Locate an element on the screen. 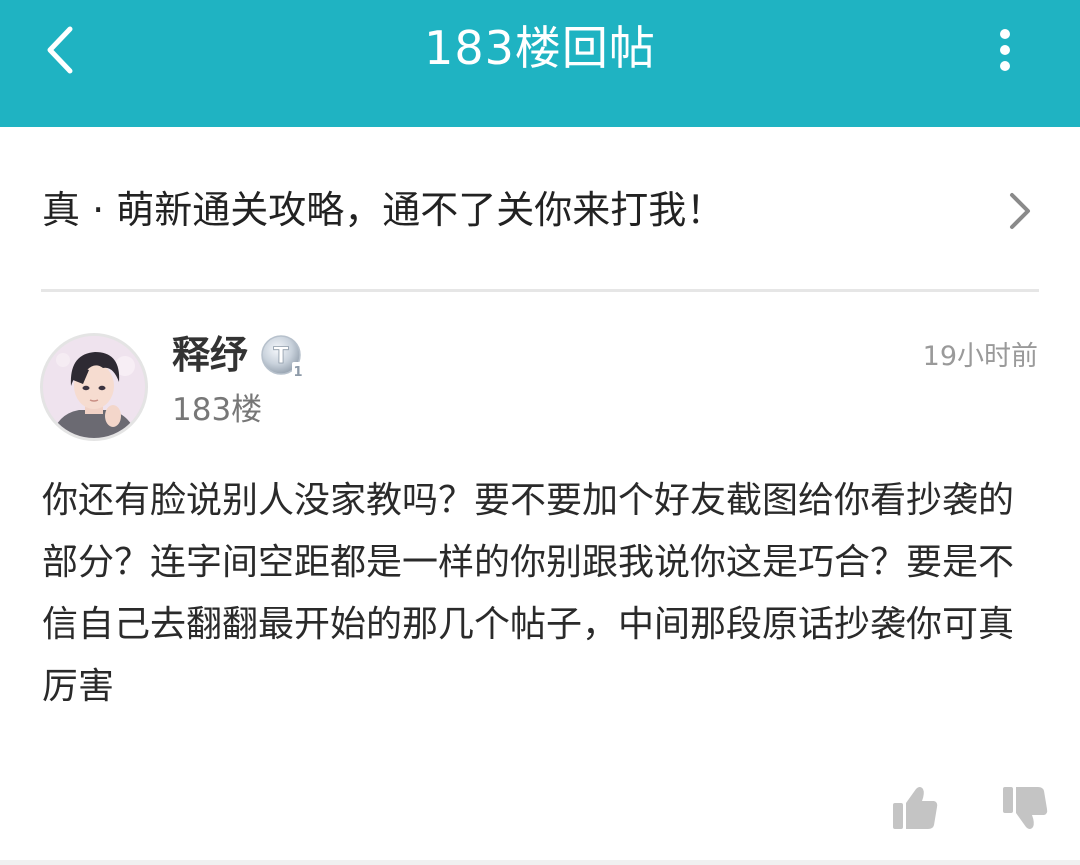 Image resolution: width=1080 pixels, height=865 pixels. page-title: 183楼回帖 is located at coordinates (540, 48).